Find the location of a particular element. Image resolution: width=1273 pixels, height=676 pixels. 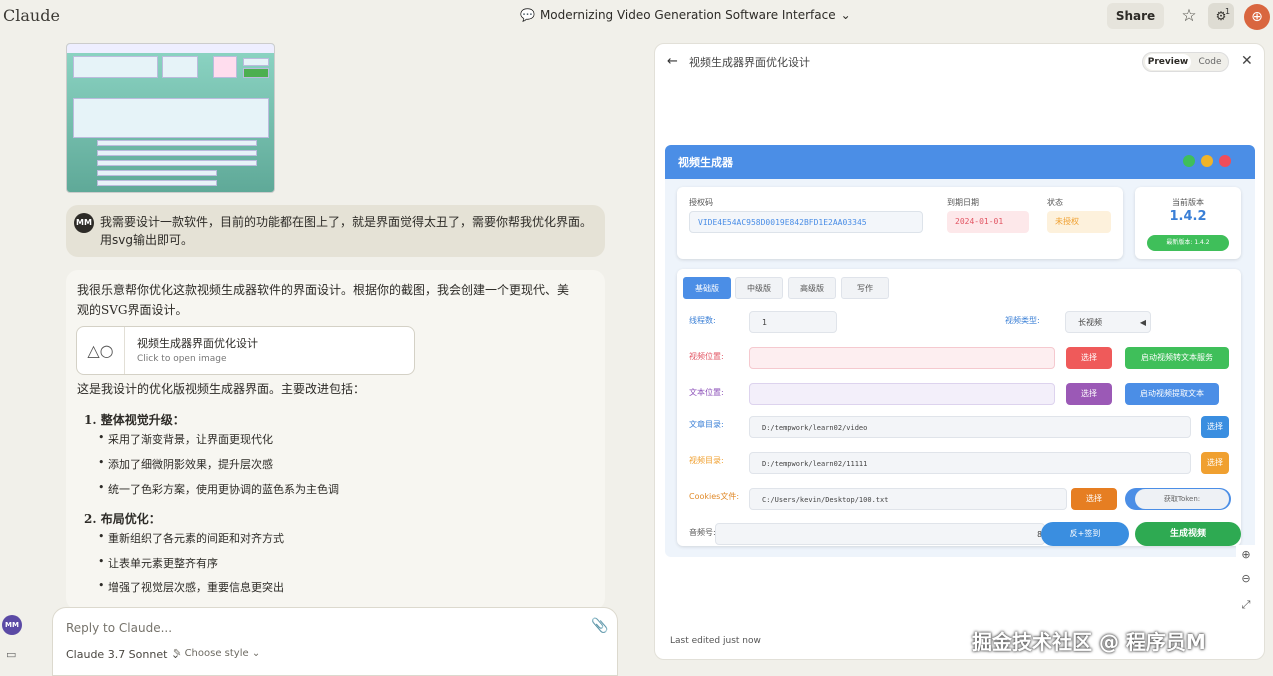

style-icon: ✎ is located at coordinates (177, 653).